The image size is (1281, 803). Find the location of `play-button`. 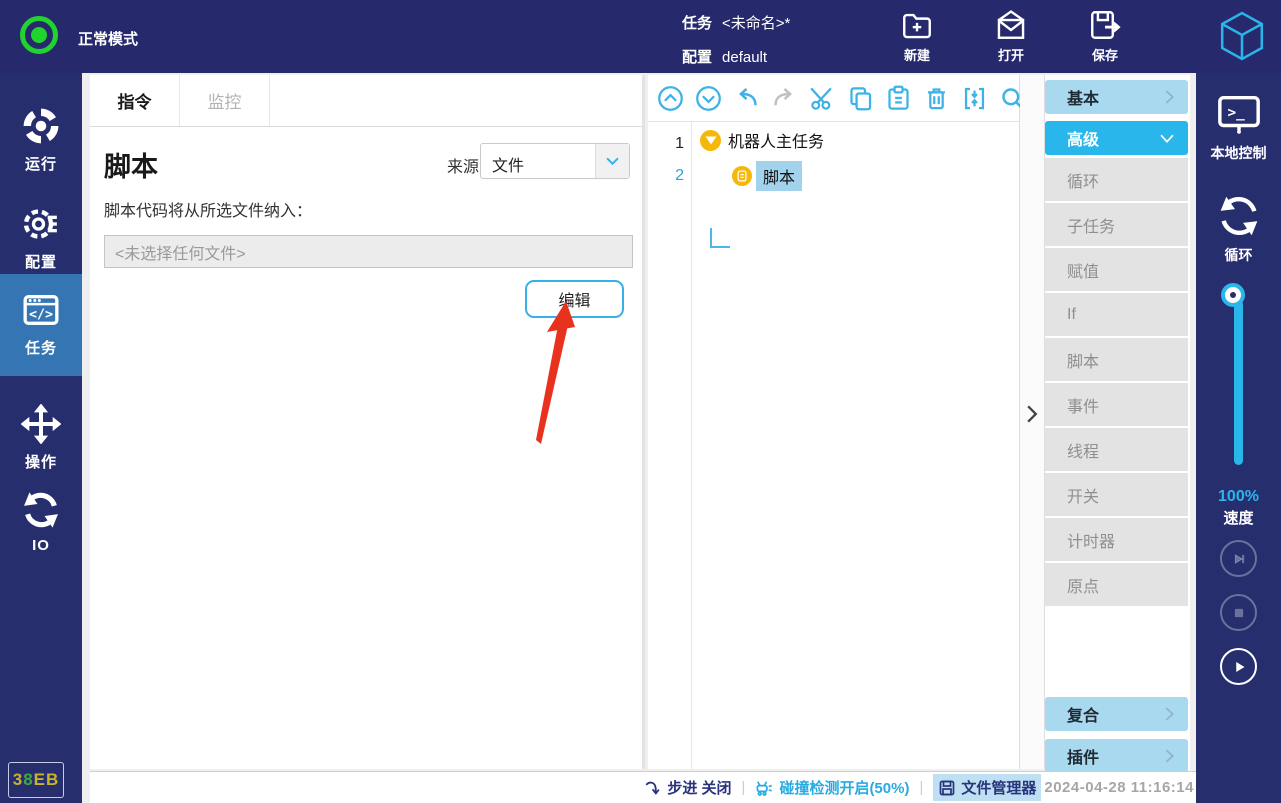

play-button is located at coordinates (1238, 666).